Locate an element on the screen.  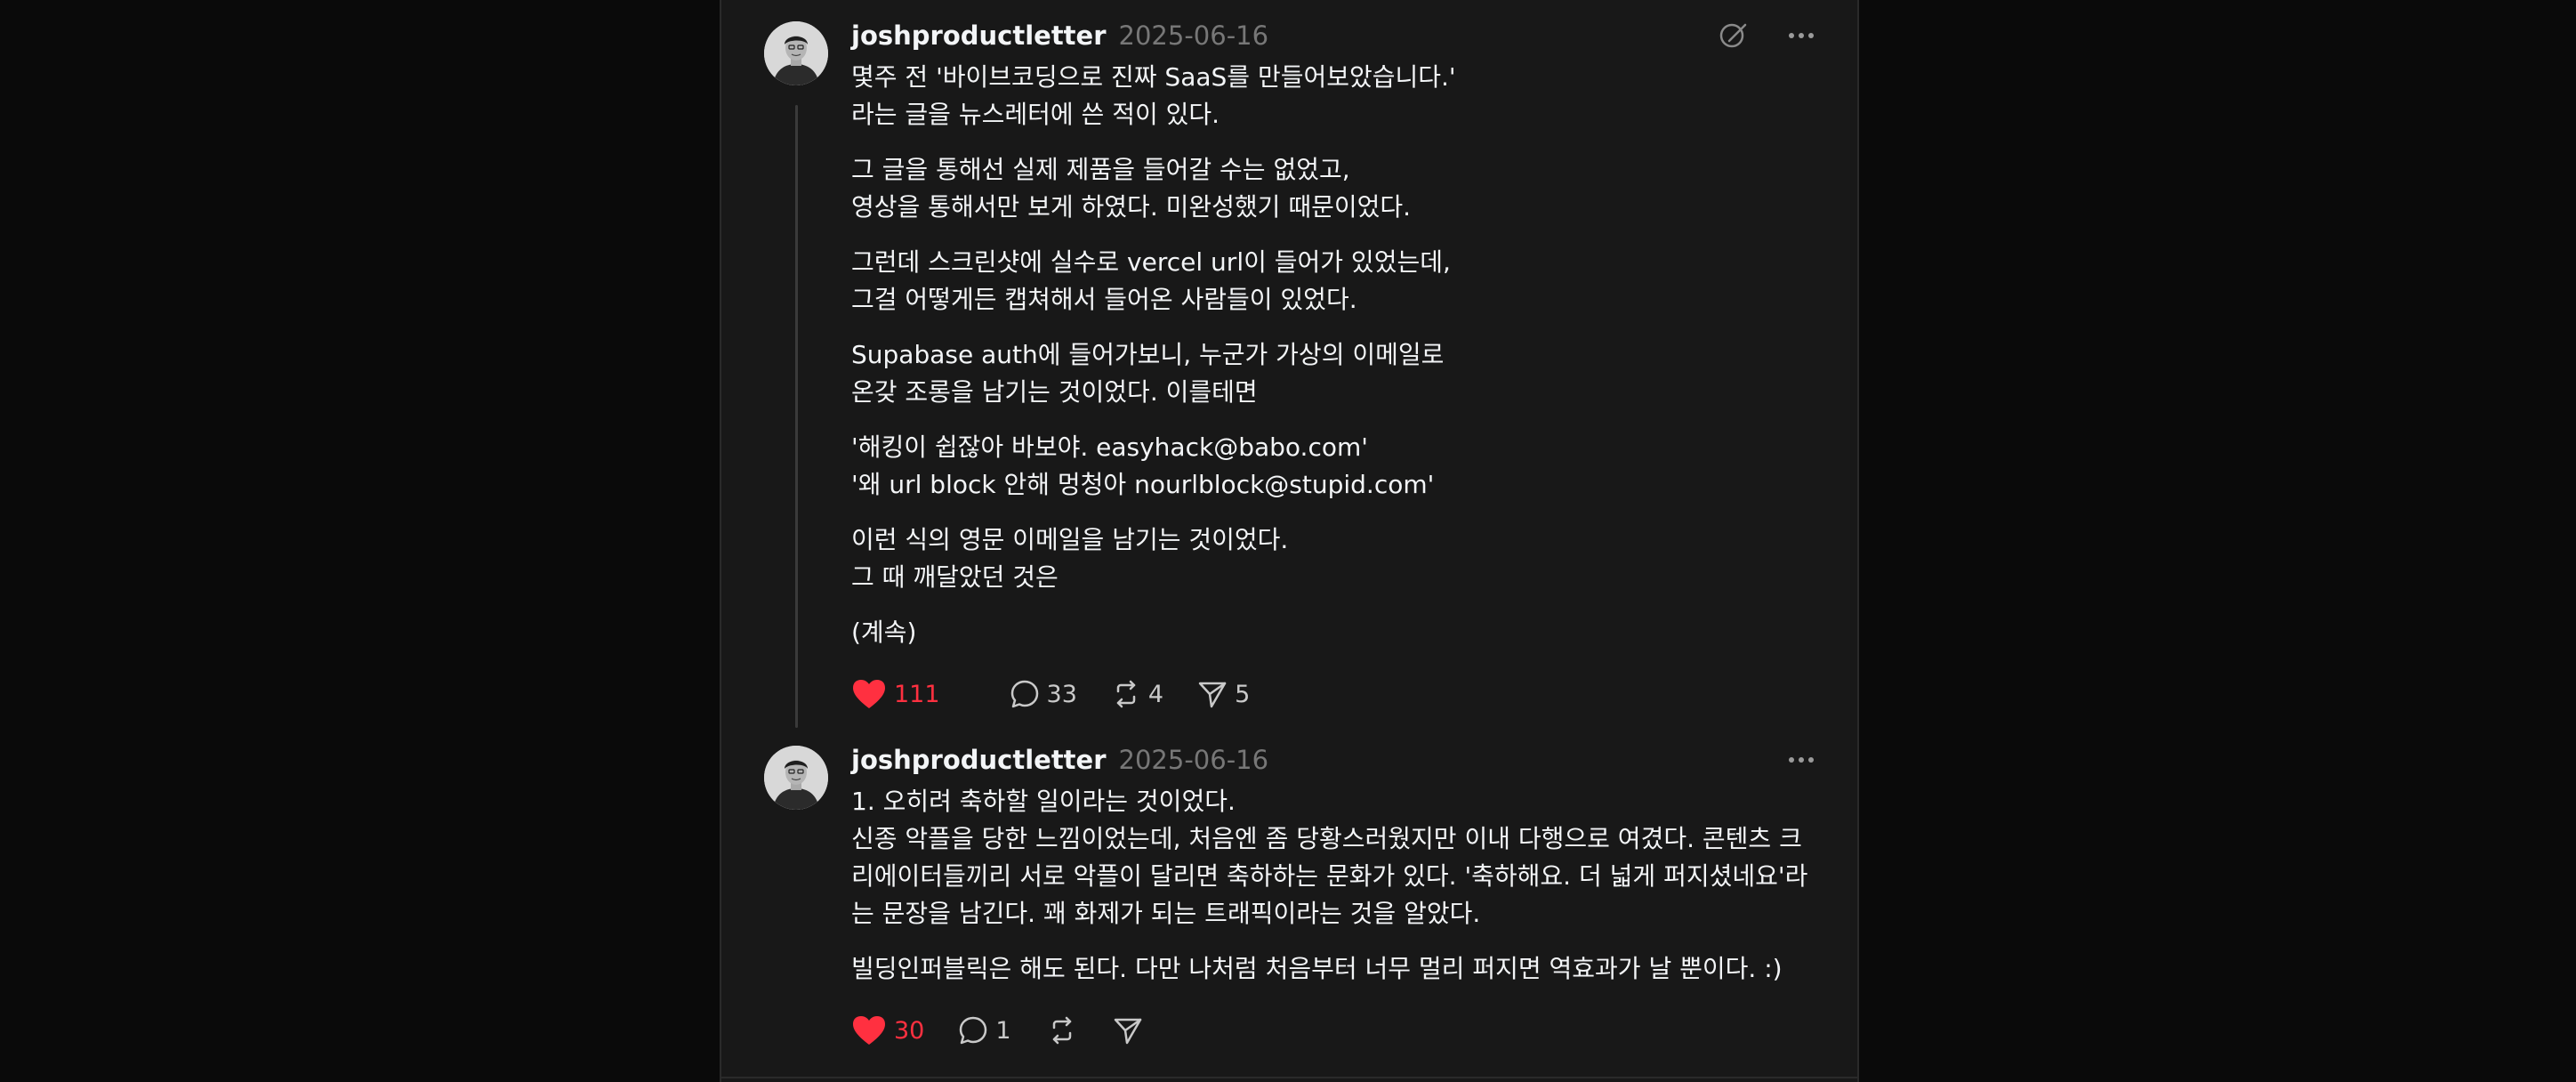
comment-count: 1 is located at coordinates (1003, 1030).